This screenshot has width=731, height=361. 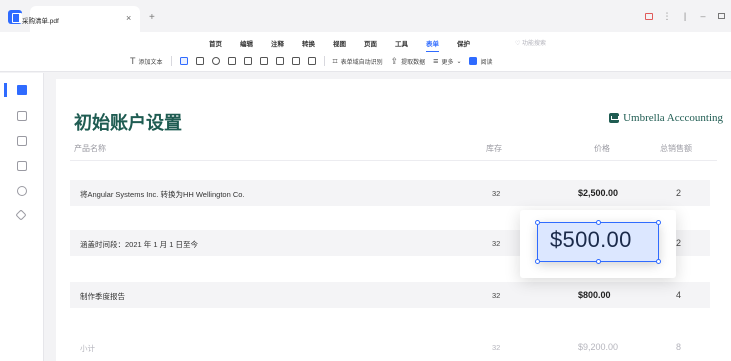 I want to click on more-label: 更多, so click(x=447, y=62).